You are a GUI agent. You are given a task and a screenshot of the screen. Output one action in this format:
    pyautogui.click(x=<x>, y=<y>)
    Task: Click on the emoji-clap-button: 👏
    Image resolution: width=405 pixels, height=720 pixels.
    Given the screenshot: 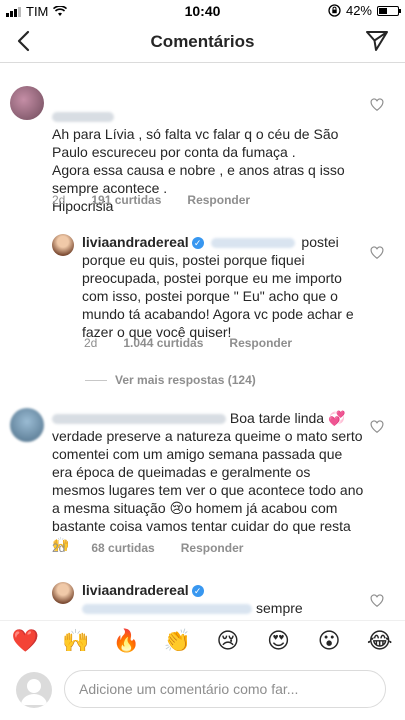 What is the action you would take?
    pyautogui.click(x=177, y=641)
    